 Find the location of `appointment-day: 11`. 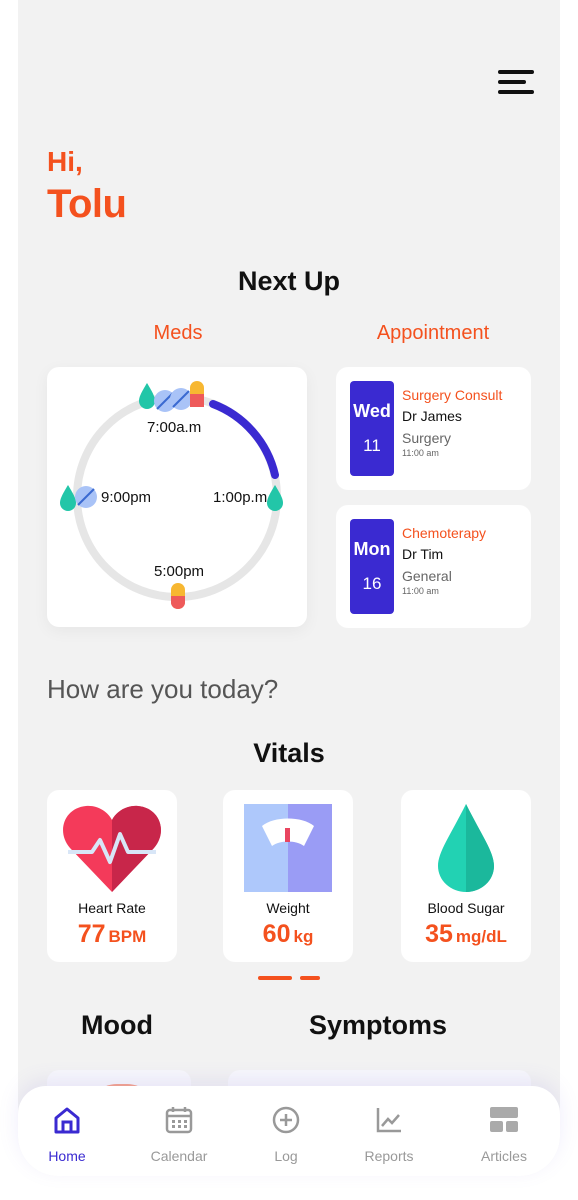

appointment-day: 11 is located at coordinates (372, 445).